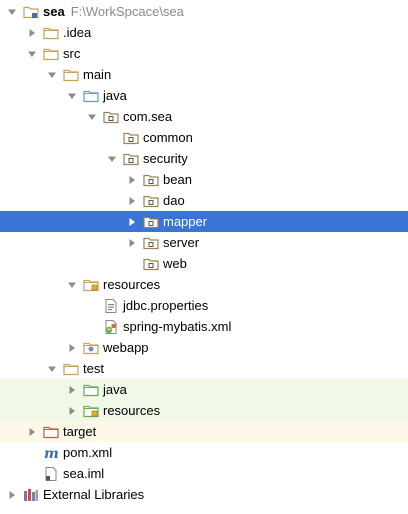 The width and height of the screenshot is (408, 514). I want to click on web-folder-icon, so click(91, 348).